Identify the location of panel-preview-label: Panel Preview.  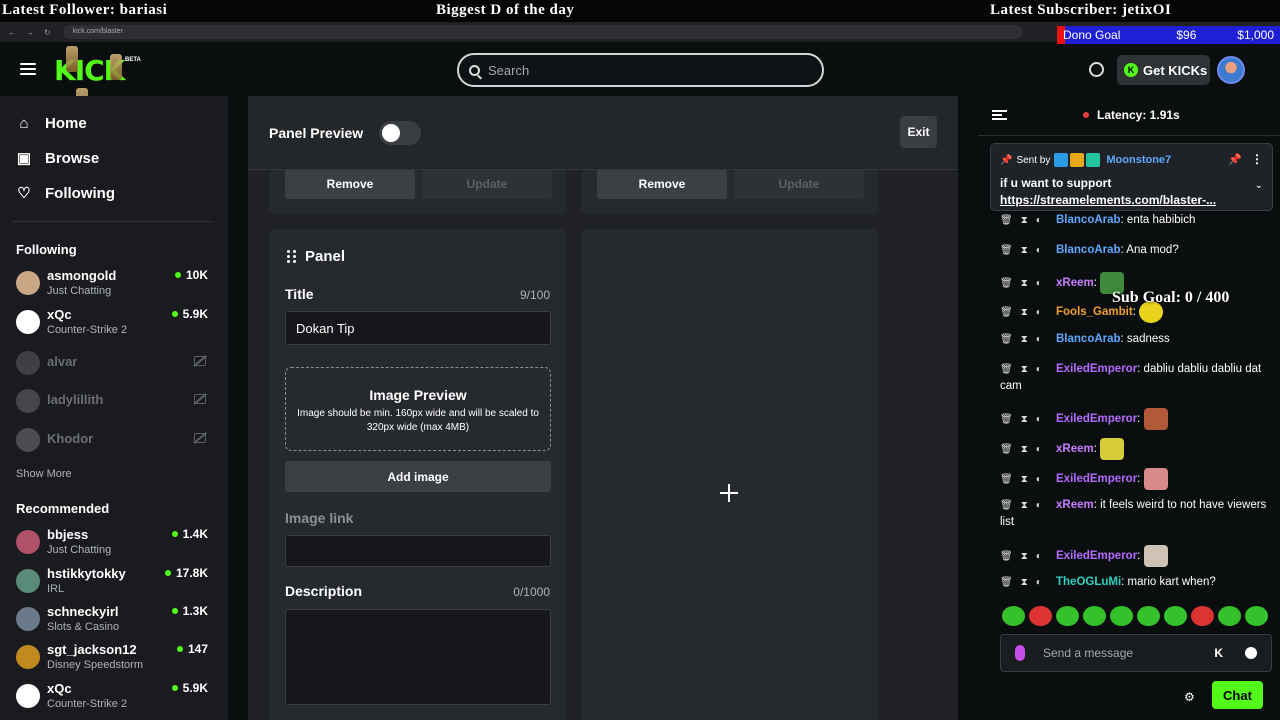
(316, 133).